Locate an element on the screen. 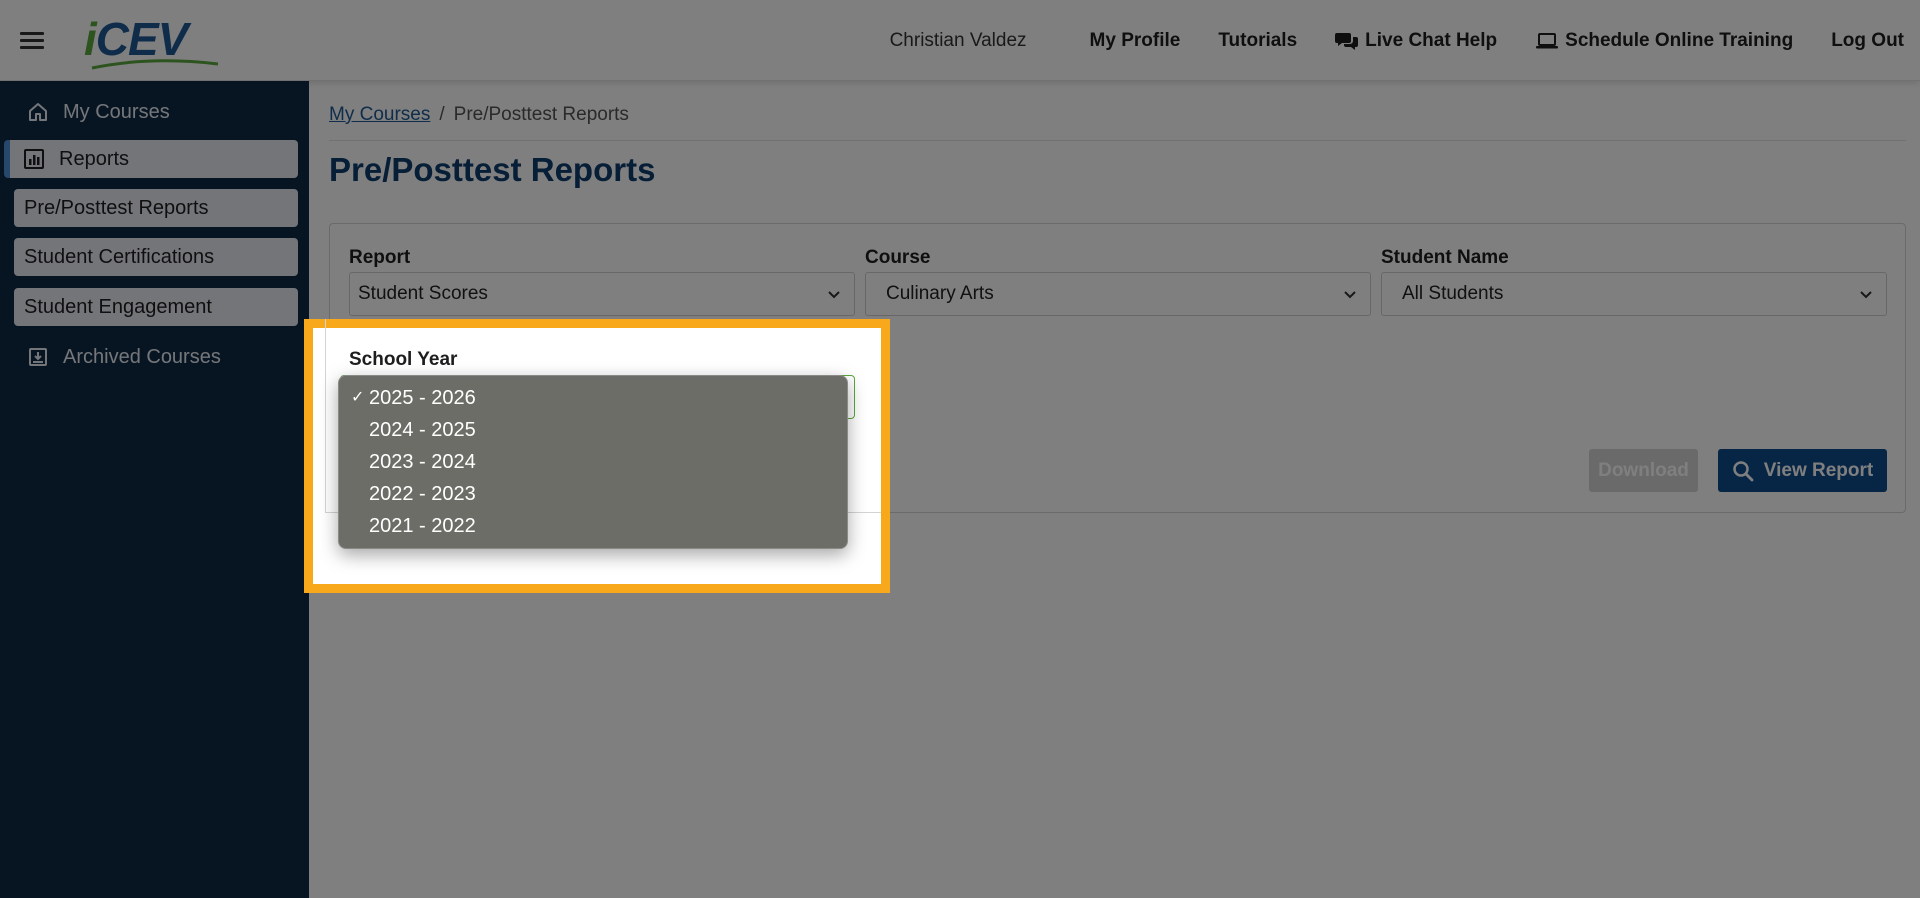  tutorials-link: Tutorials is located at coordinates (1257, 41).